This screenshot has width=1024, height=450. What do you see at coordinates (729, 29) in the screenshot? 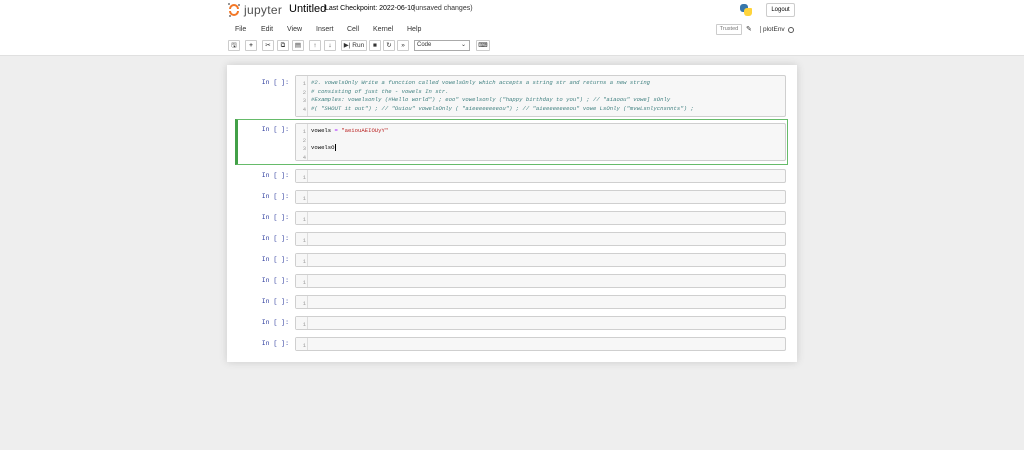
I see `trusted-indicator: Trusted` at bounding box center [729, 29].